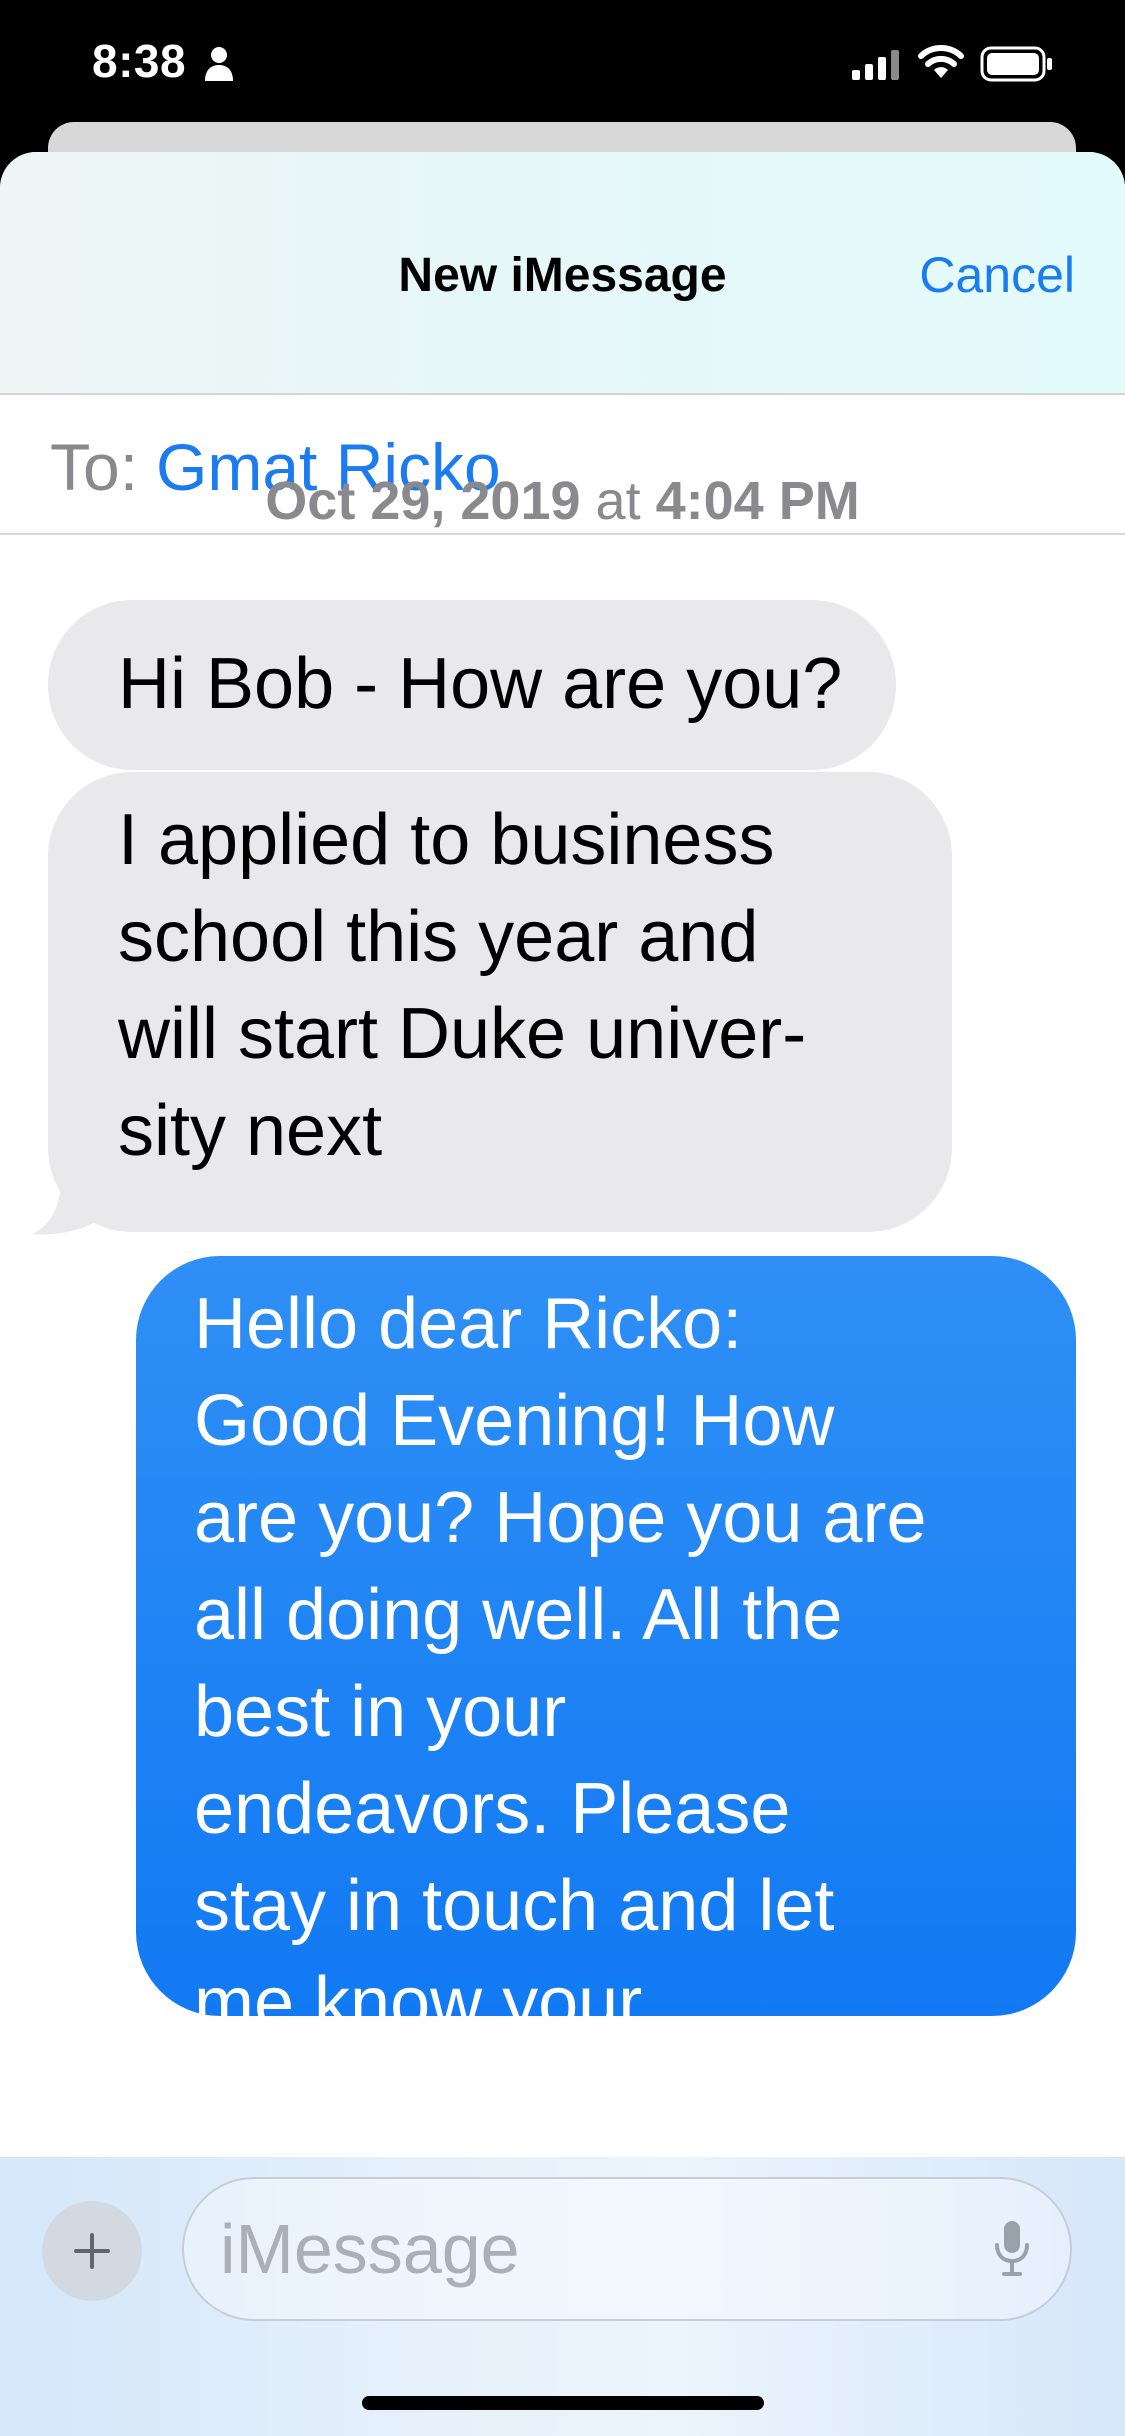 The image size is (1125, 2436). I want to click on message-composer: iMessage, so click(562, 2296).